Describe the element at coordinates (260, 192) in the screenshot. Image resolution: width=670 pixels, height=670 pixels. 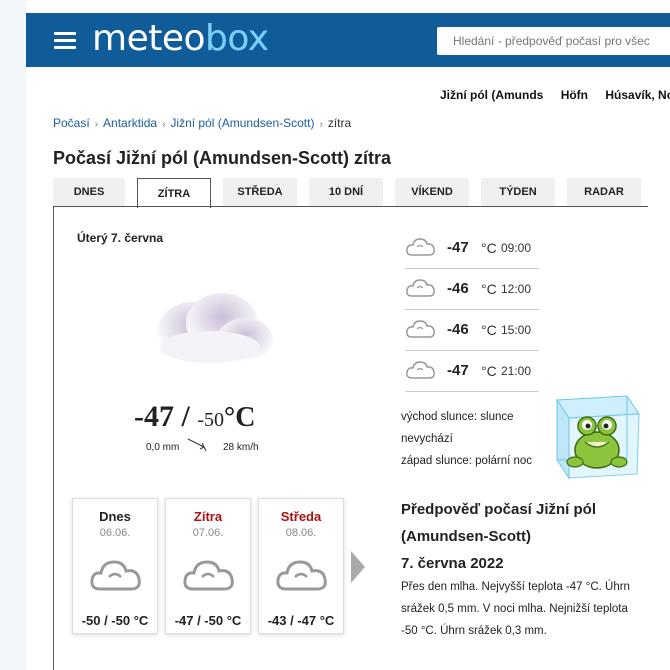
I see `tab-wednesday: STŘEDA` at that location.